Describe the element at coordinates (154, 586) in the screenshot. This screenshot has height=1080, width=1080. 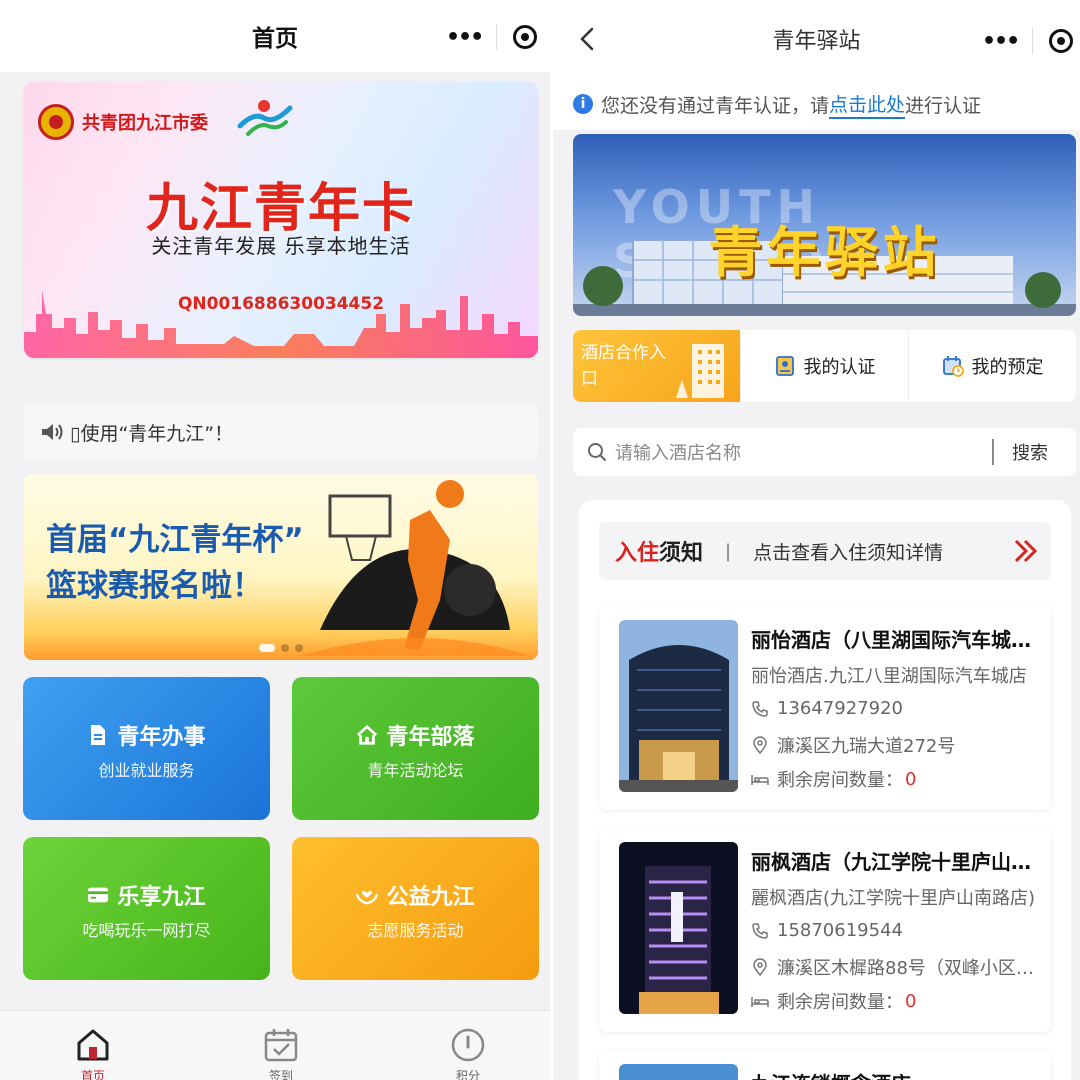
I see `banner-line-2: 篮球赛报名啦！` at that location.